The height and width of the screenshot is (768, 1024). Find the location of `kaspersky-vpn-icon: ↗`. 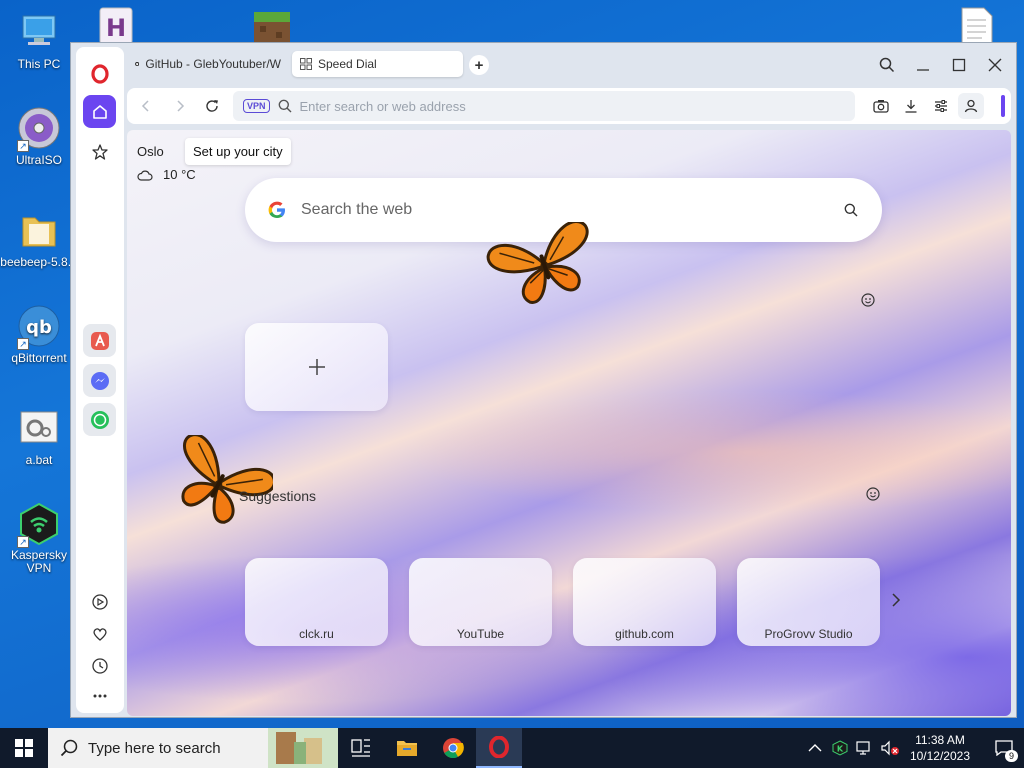

kaspersky-vpn-icon: ↗ is located at coordinates (39, 525).